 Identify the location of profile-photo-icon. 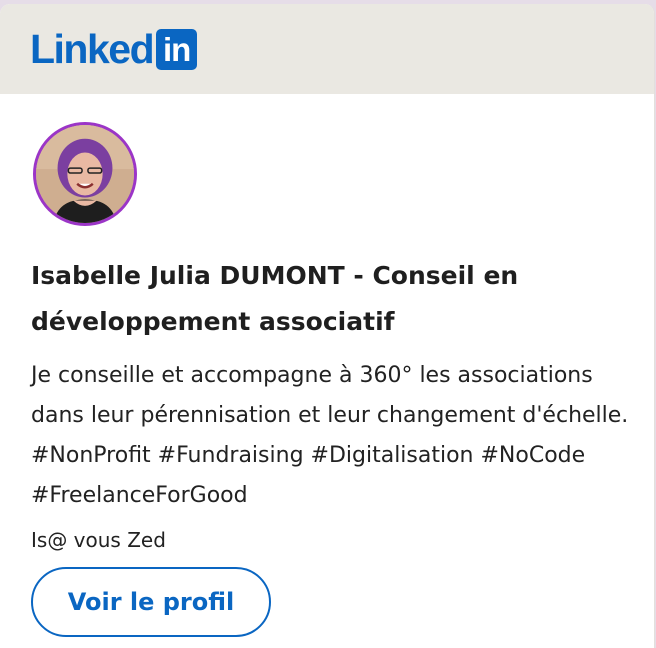
(85, 174).